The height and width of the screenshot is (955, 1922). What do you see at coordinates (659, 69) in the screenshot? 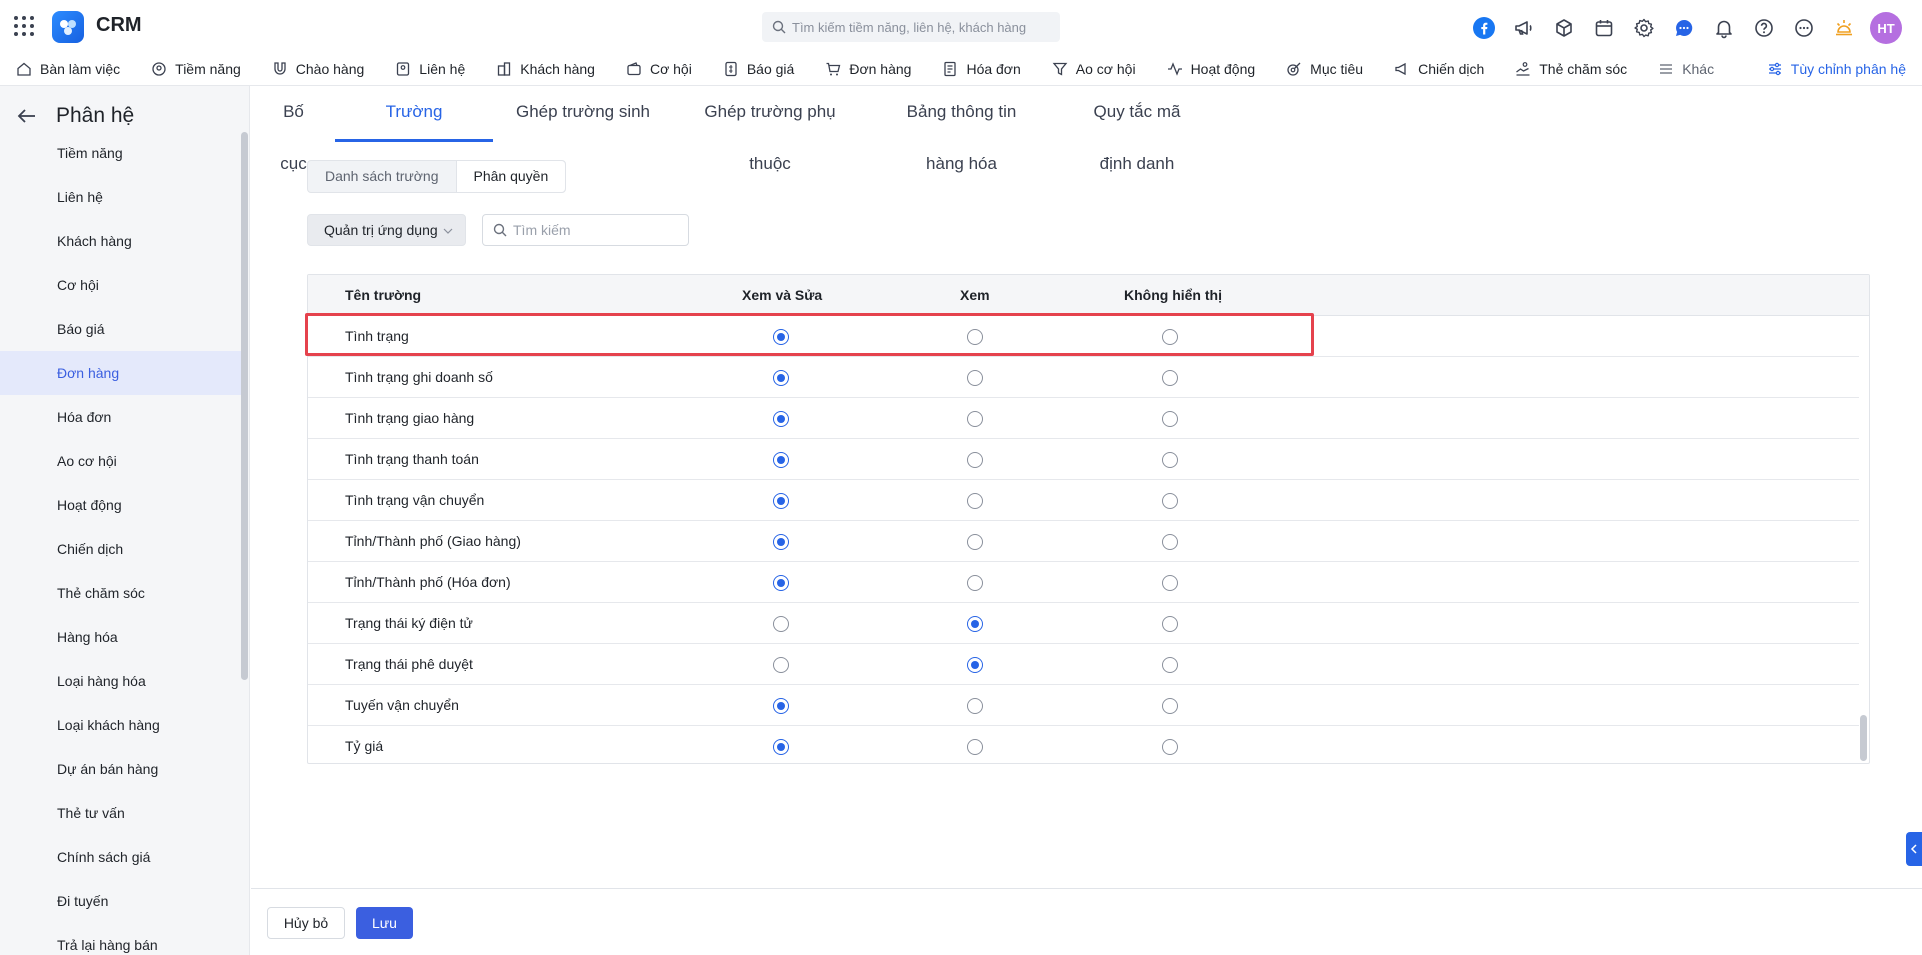
I see `module-item: Cơ hội` at bounding box center [659, 69].